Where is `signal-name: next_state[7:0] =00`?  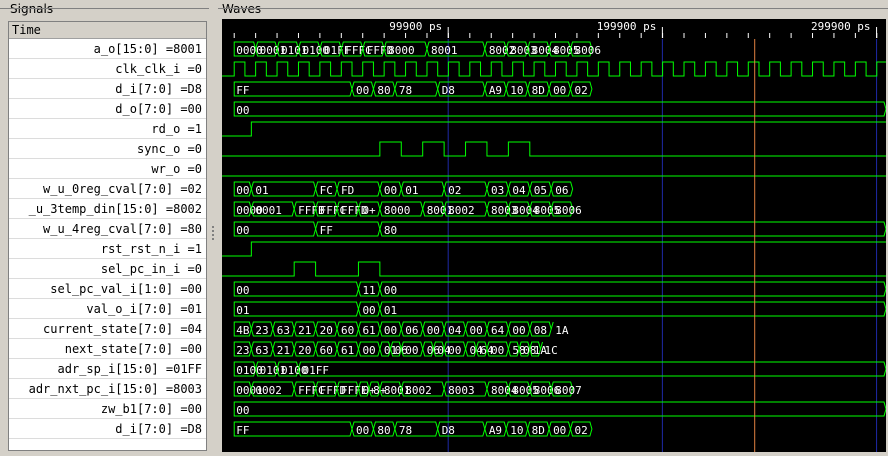
signal-name: next_state[7:0] =00 is located at coordinates (133, 349).